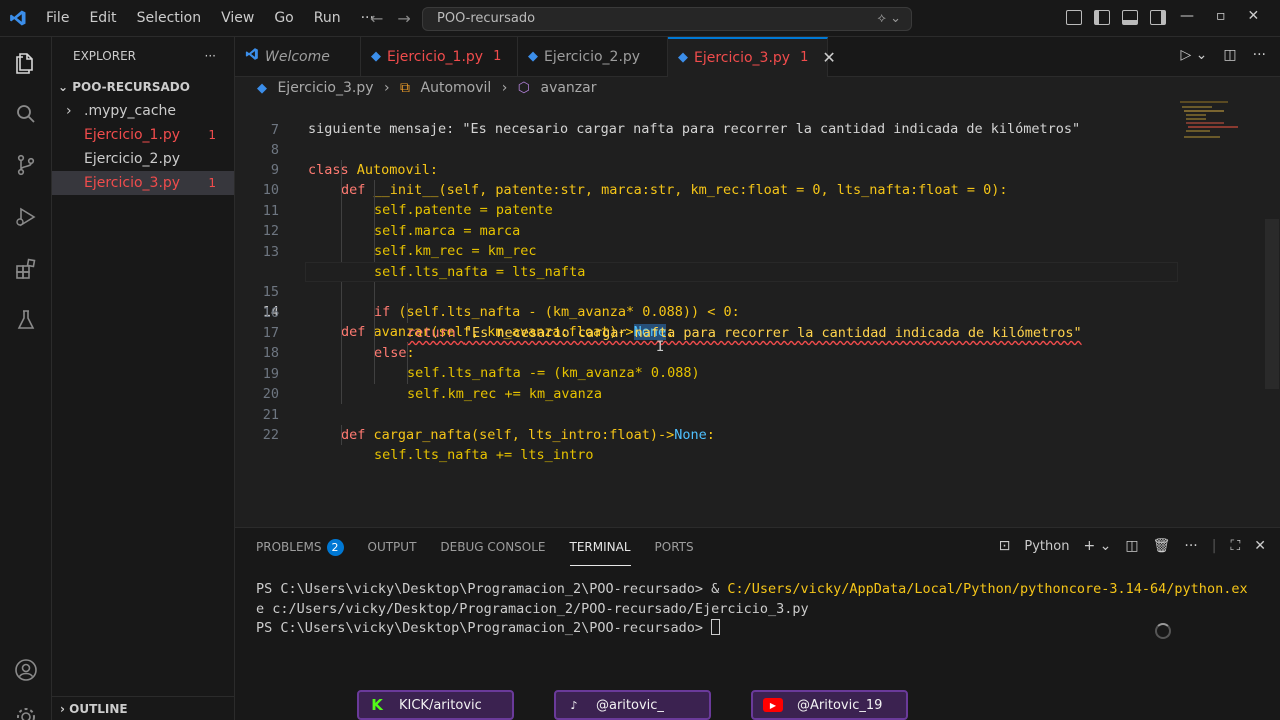 The image size is (1280, 720). Describe the element at coordinates (435, 705) in the screenshot. I see `social-kick: K KICK/aritovic` at that location.